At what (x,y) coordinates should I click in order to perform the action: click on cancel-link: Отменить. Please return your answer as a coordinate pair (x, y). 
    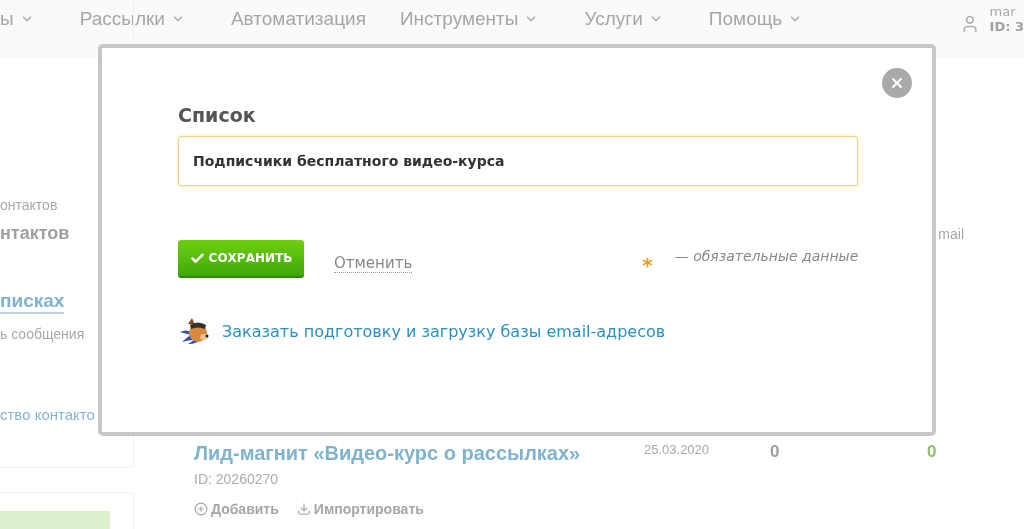
    Looking at the image, I should click on (373, 263).